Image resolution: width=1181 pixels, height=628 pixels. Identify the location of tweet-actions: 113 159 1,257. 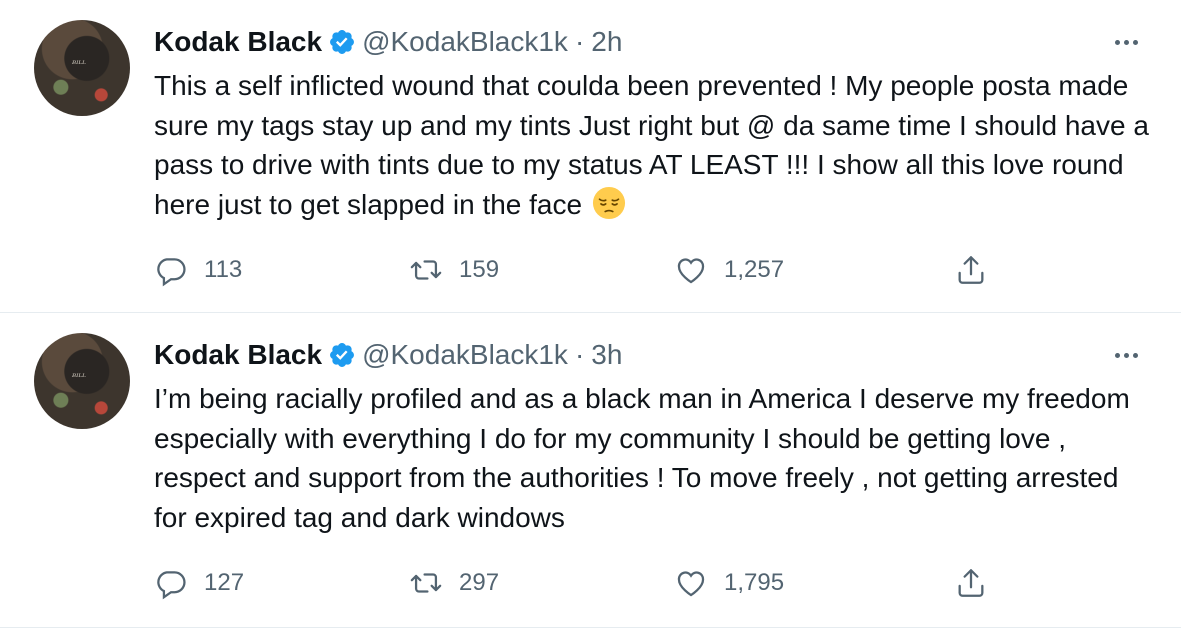
(584, 270).